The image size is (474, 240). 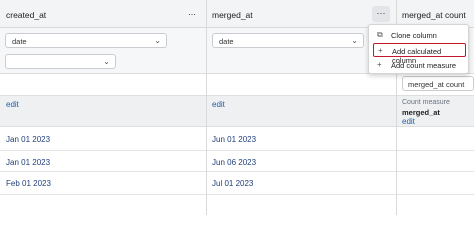 What do you see at coordinates (419, 54) in the screenshot?
I see `menu-item-add-calculated-column: + Add calculated column` at bounding box center [419, 54].